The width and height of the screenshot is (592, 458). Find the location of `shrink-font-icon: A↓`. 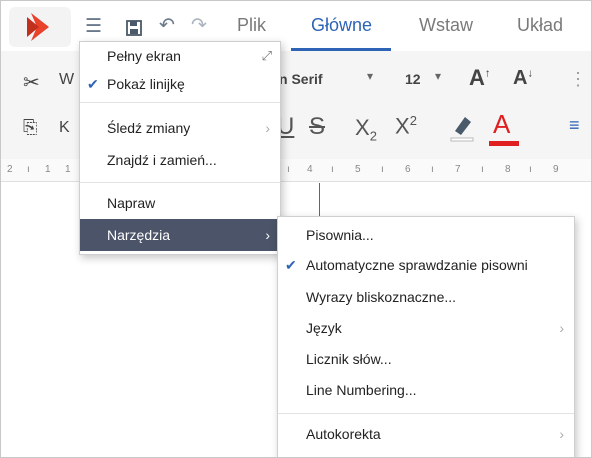

shrink-font-icon: A↓ is located at coordinates (523, 78).